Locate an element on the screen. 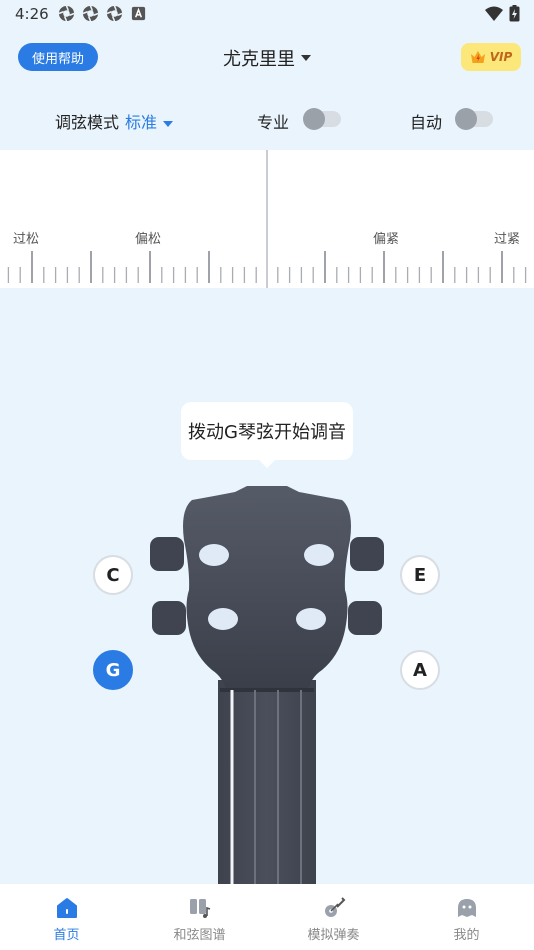 The width and height of the screenshot is (534, 950). instrument-selector: 尤克里里 is located at coordinates (267, 58).